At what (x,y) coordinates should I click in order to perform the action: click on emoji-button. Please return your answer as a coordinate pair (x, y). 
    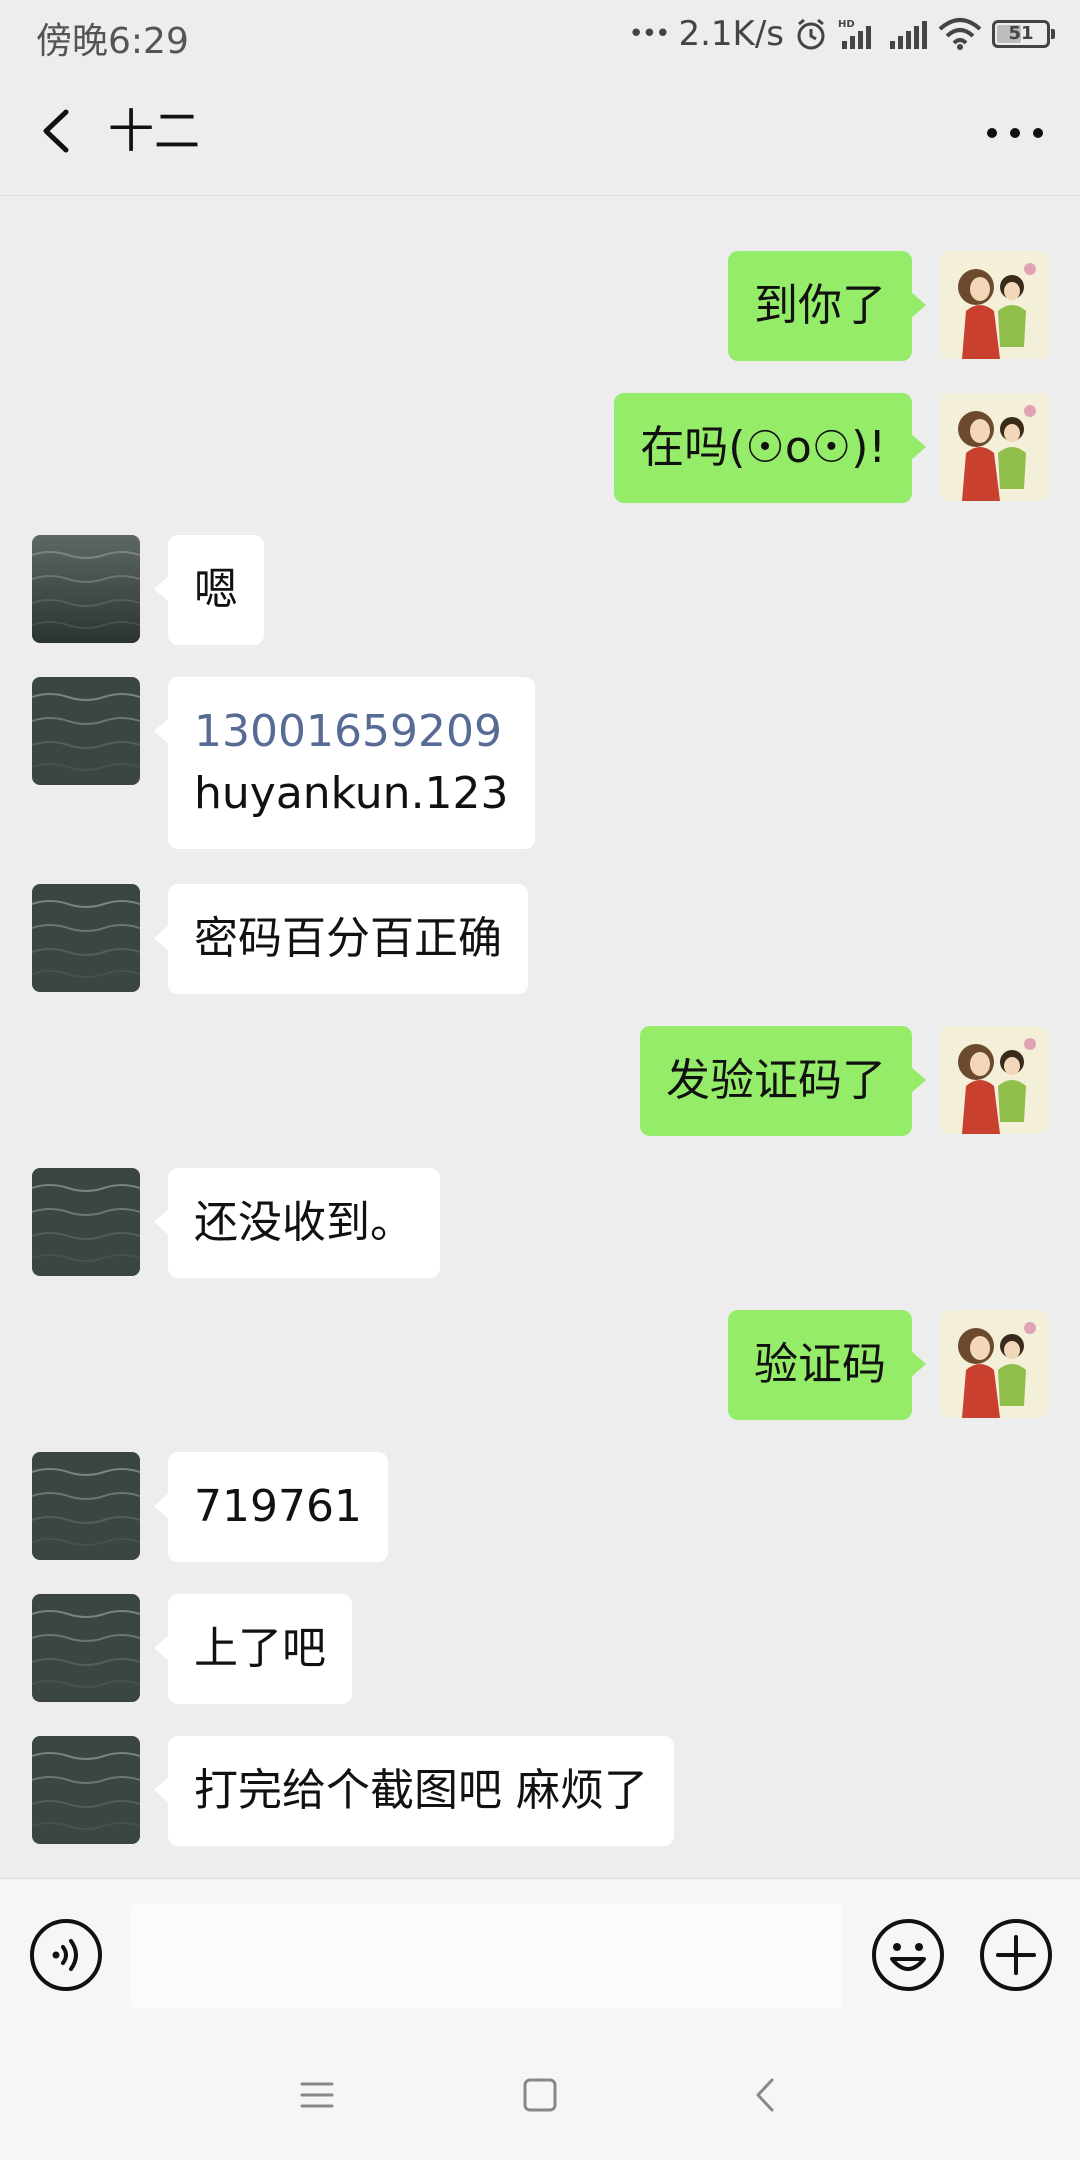
    Looking at the image, I should click on (908, 1955).